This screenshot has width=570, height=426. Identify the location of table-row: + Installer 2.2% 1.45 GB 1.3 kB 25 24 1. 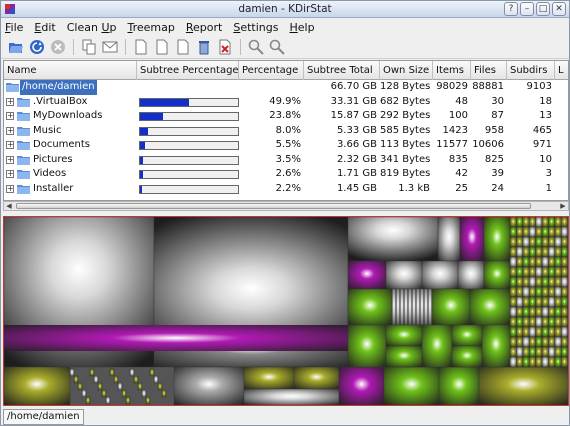
(286, 189).